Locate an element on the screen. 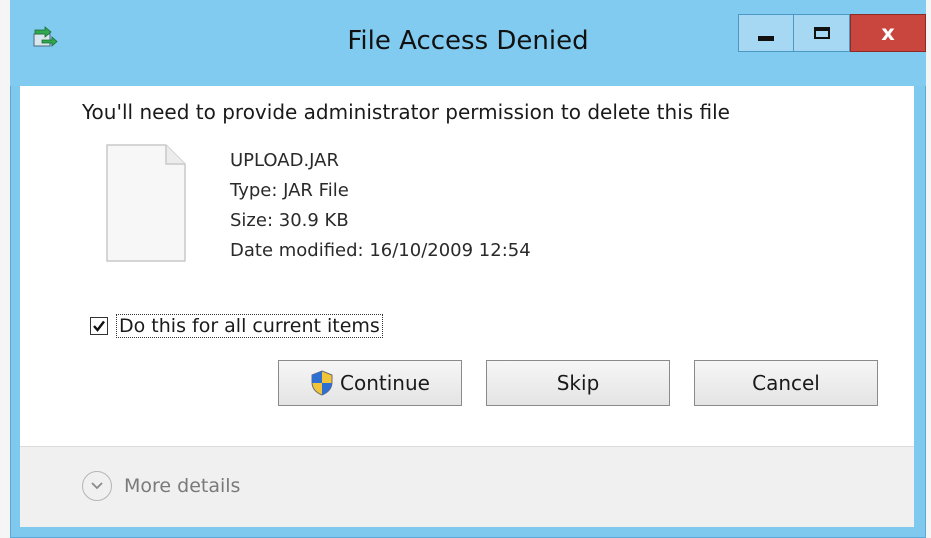  chevron-down-circle-icon is located at coordinates (97, 486).